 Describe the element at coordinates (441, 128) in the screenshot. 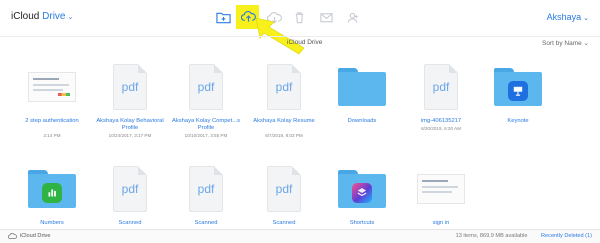

I see `file-date: 6/30/2019, 6:30 AM` at that location.